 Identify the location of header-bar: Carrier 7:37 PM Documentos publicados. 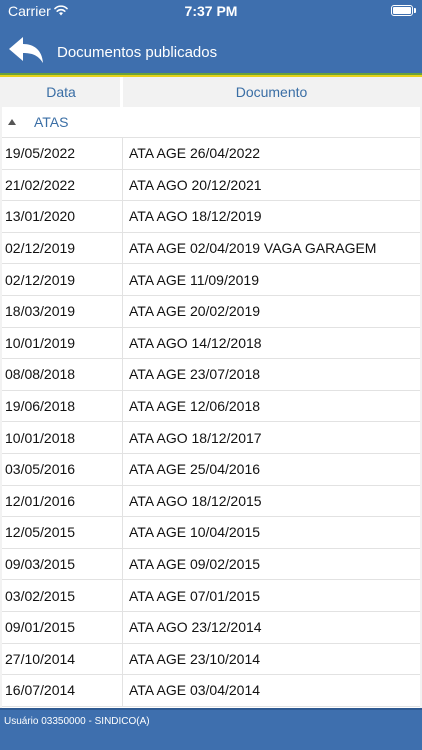
(211, 38).